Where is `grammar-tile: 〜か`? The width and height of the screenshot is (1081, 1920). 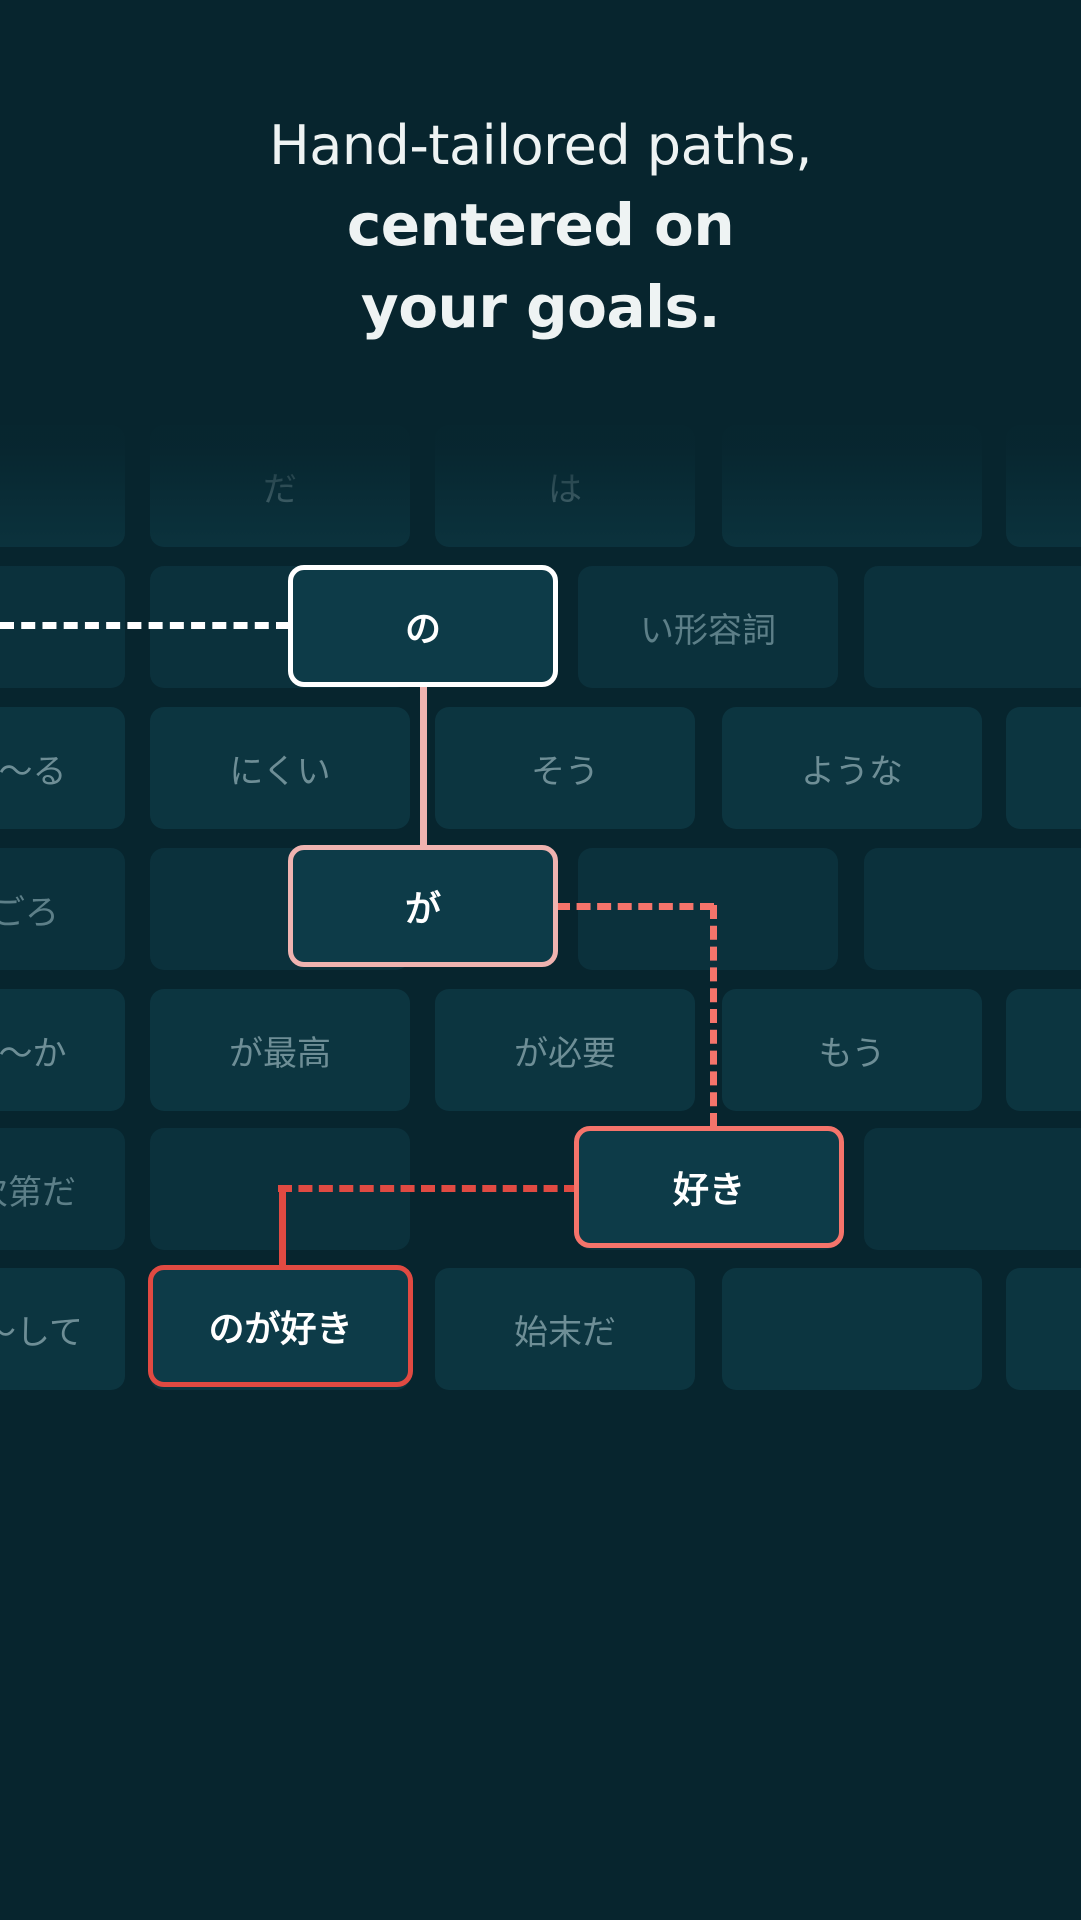
grammar-tile: 〜か is located at coordinates (62, 1050).